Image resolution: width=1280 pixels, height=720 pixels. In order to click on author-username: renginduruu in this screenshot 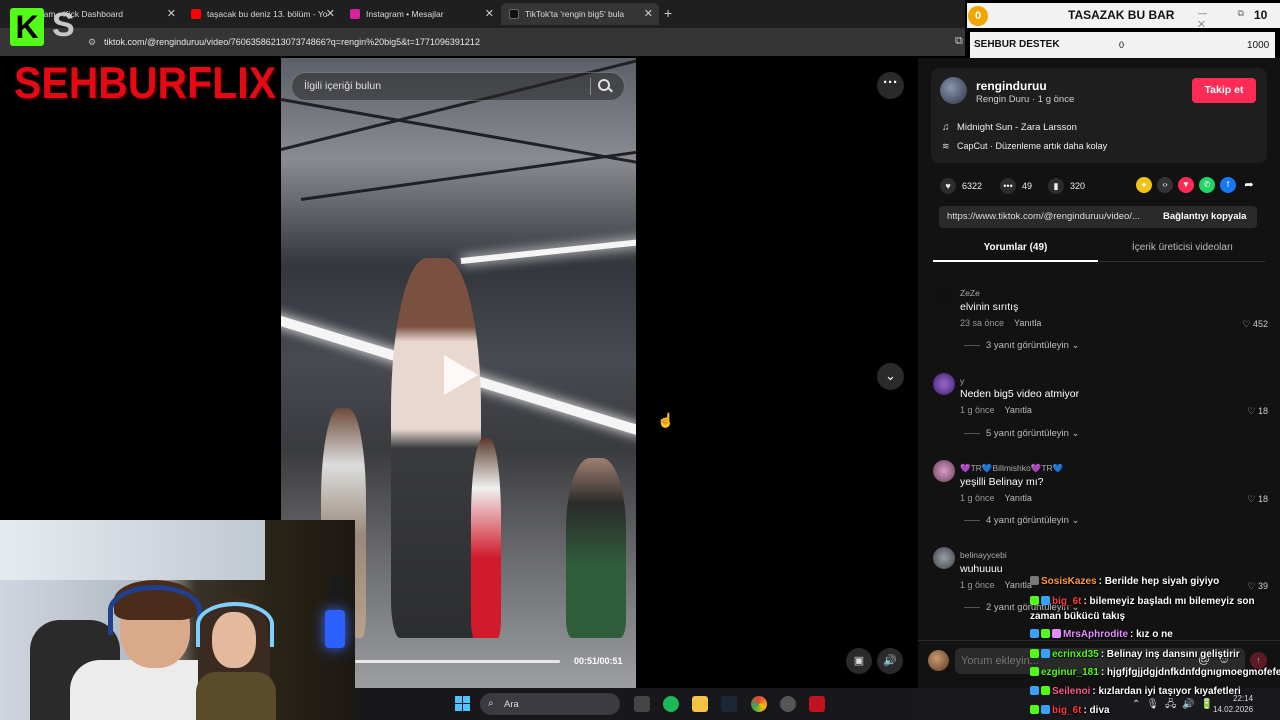, I will do `click(1011, 86)`.